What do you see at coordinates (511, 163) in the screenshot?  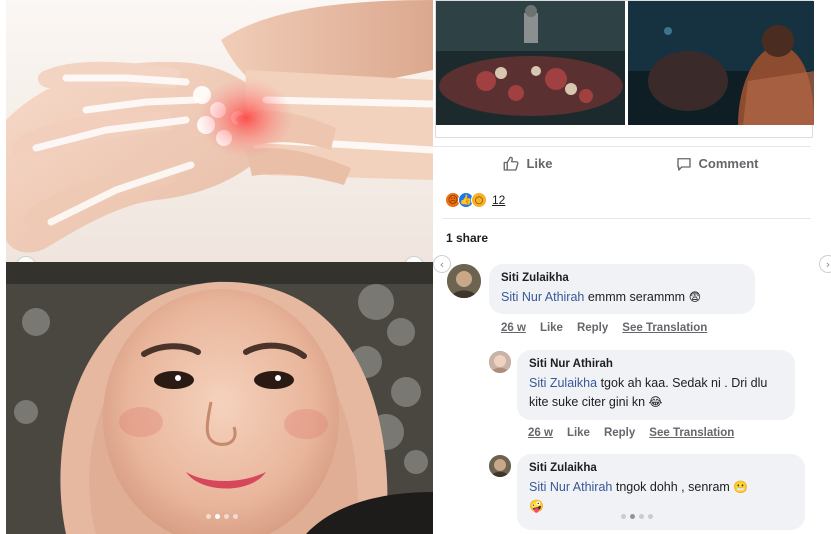 I see `thumbs-up-icon` at bounding box center [511, 163].